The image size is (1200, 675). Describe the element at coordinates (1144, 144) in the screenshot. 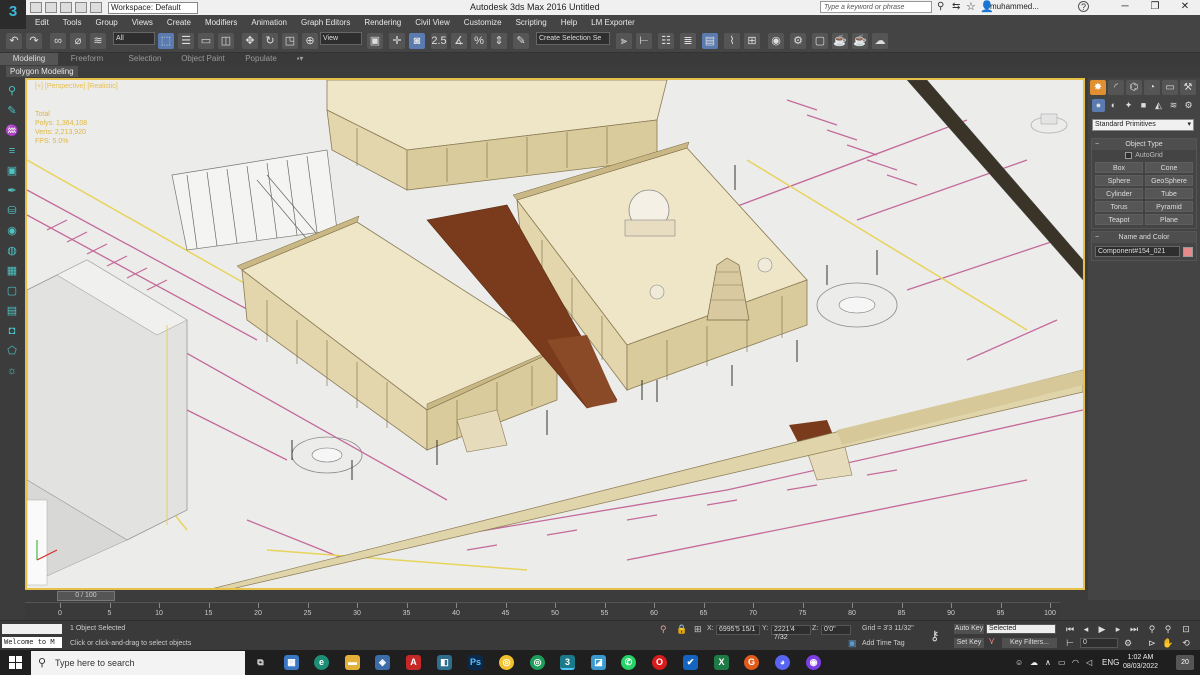

I see `object-type-header: − Object Type` at that location.